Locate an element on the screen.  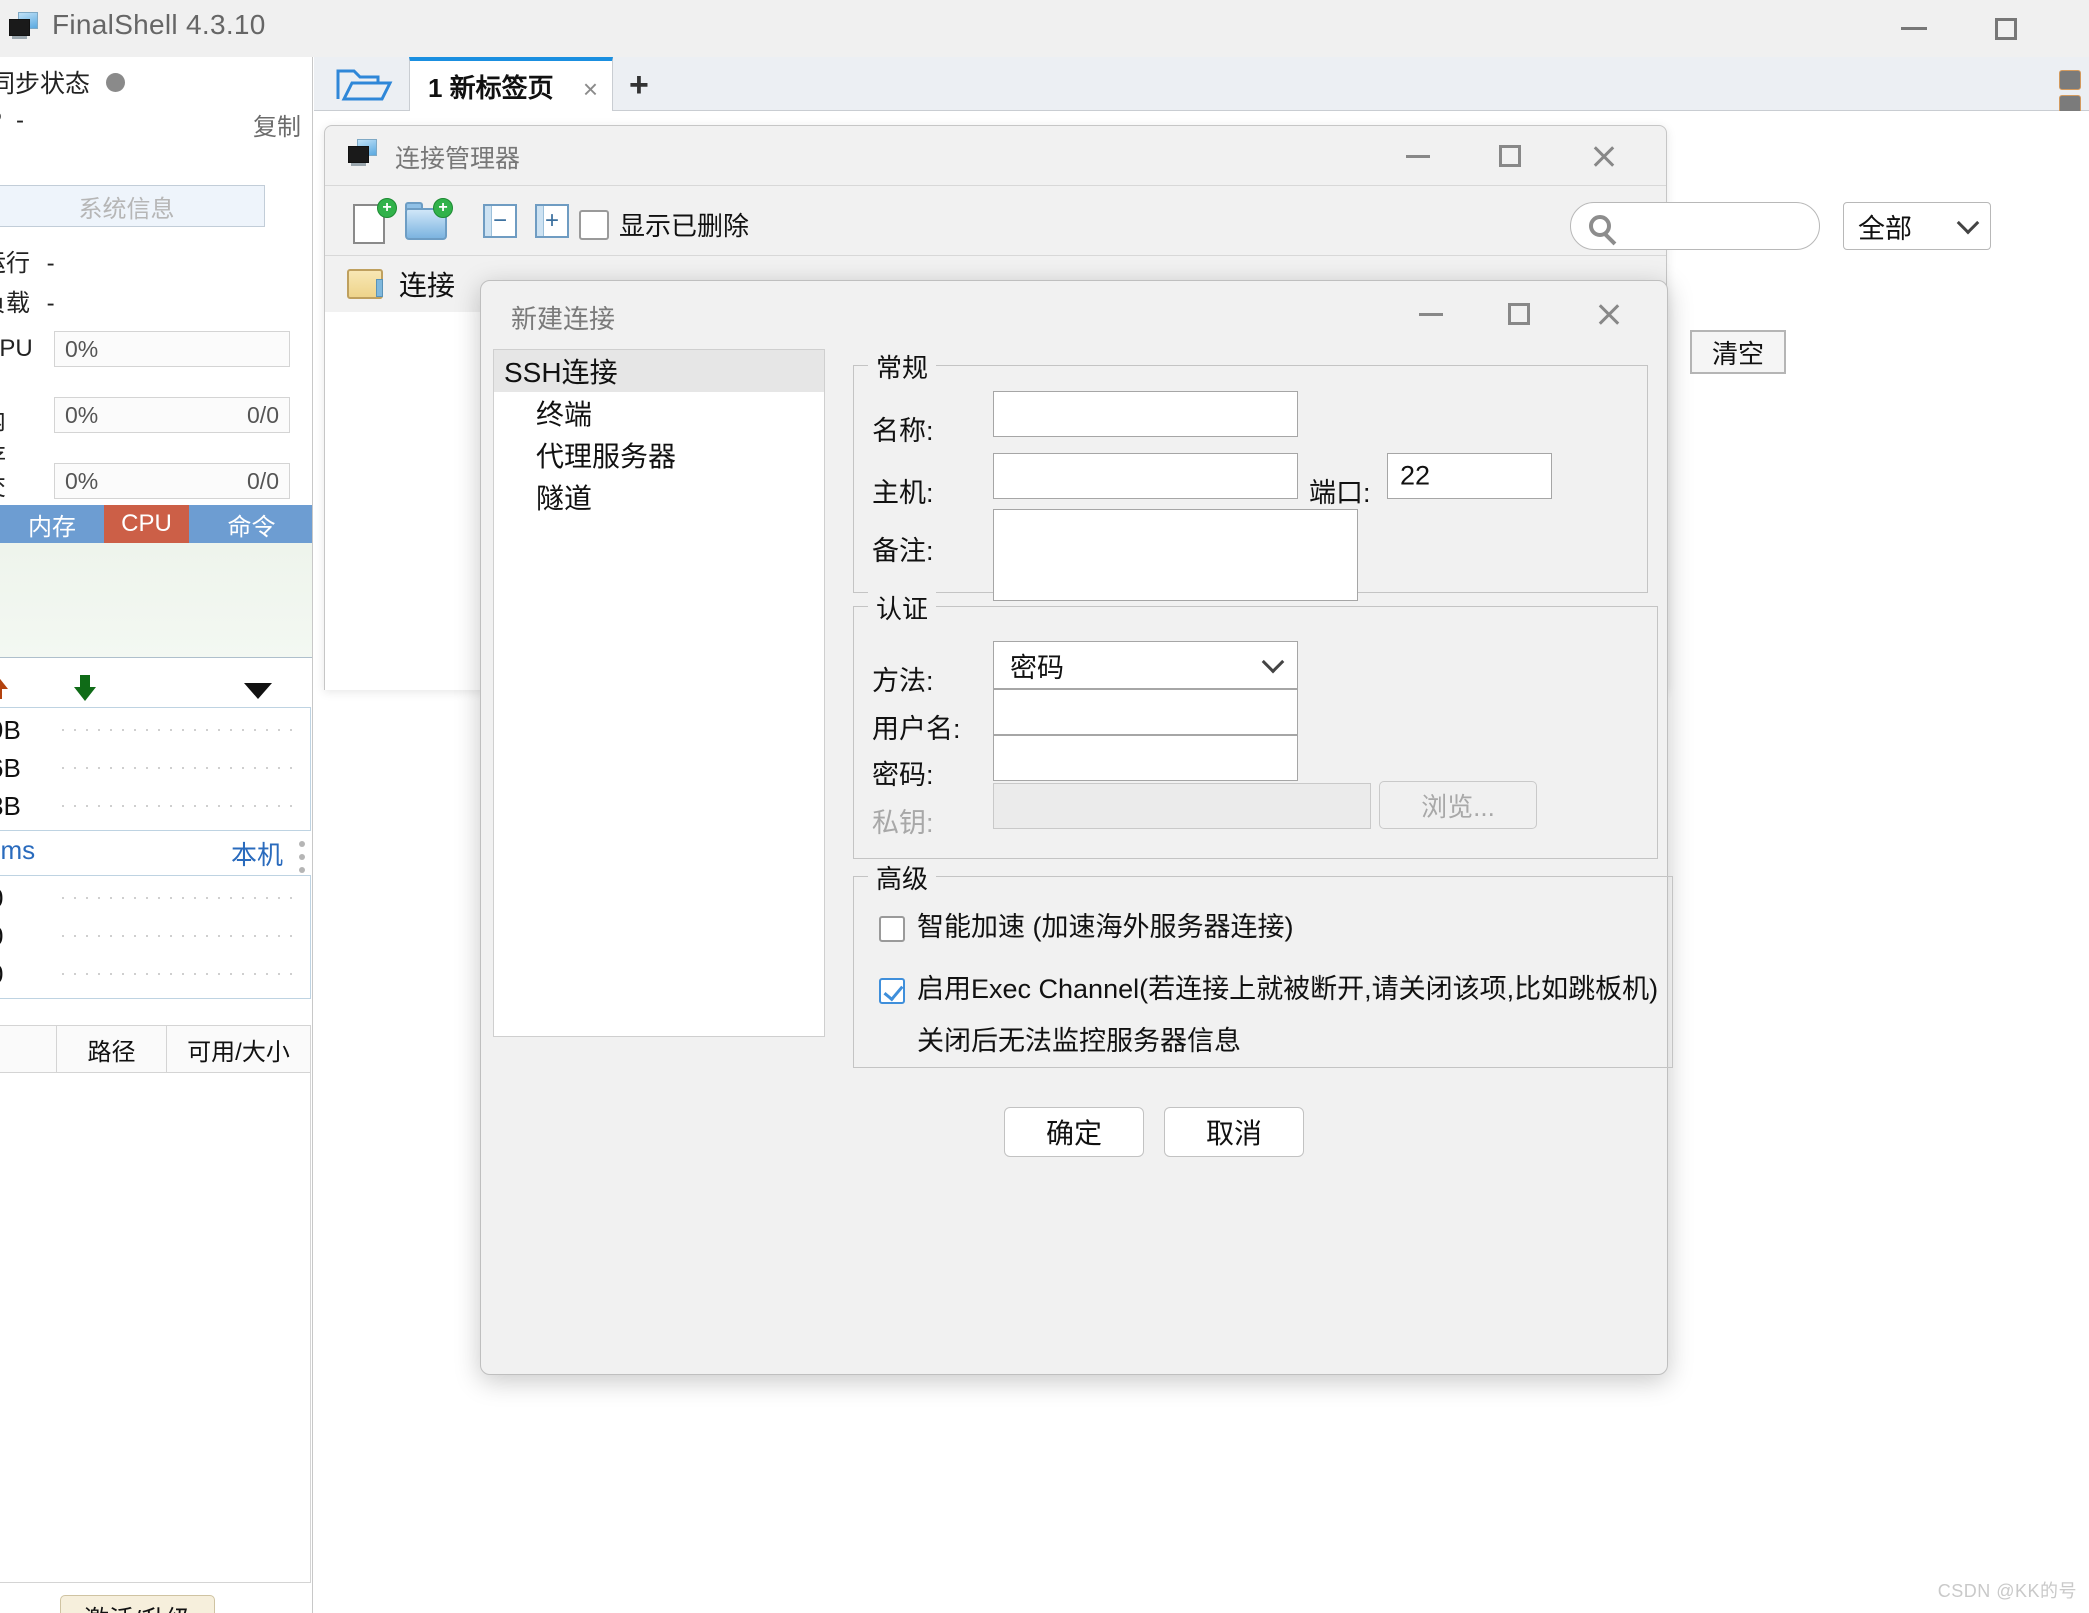
latency-host: 本机 is located at coordinates (256, 855).